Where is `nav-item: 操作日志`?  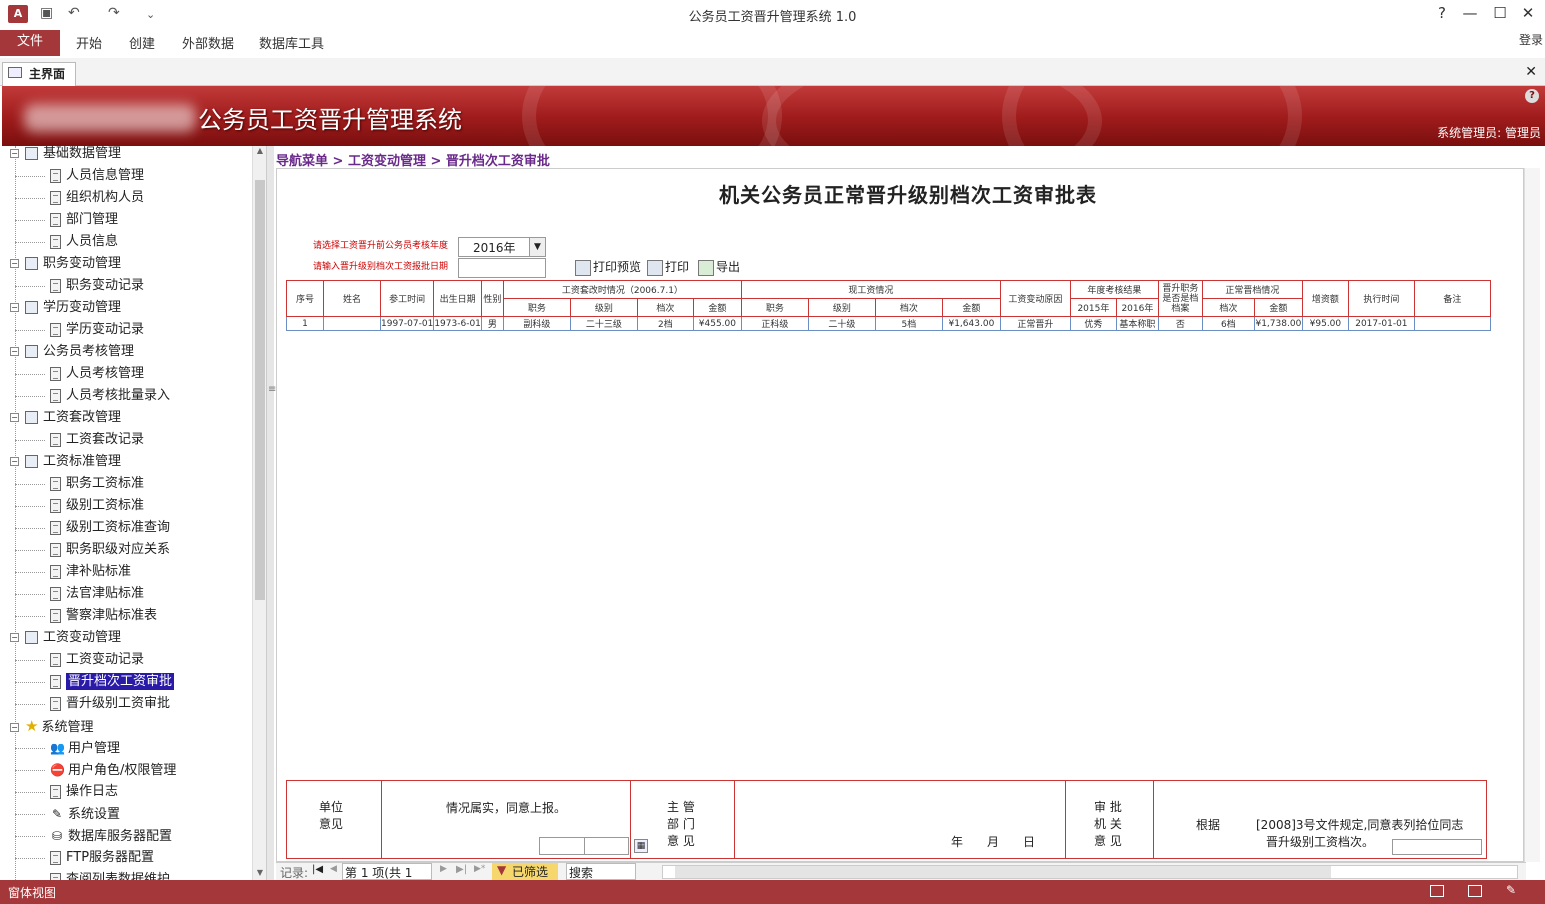 nav-item: 操作日志 is located at coordinates (84, 792).